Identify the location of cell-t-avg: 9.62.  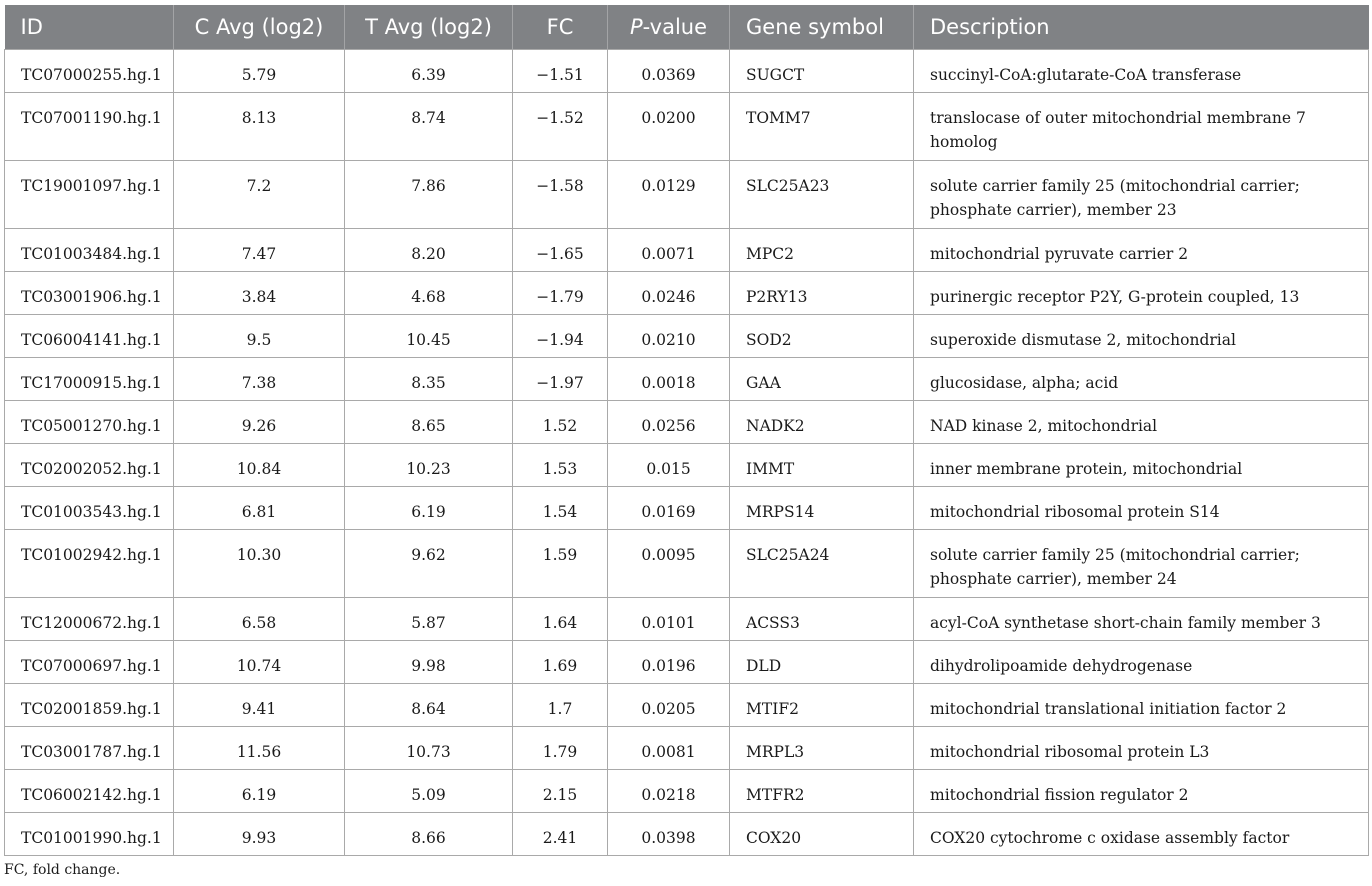
(428, 563).